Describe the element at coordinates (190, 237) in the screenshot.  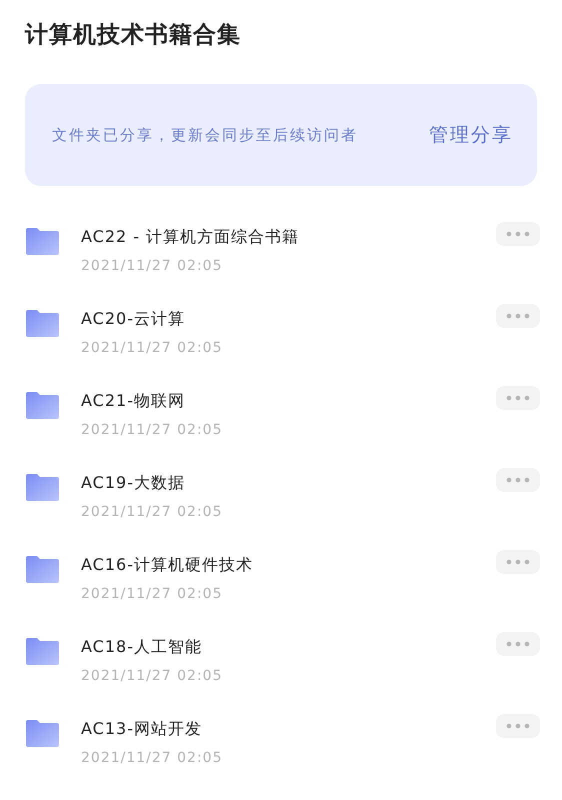
I see `folder-name: AC22 - 计算机方面综合书籍` at that location.